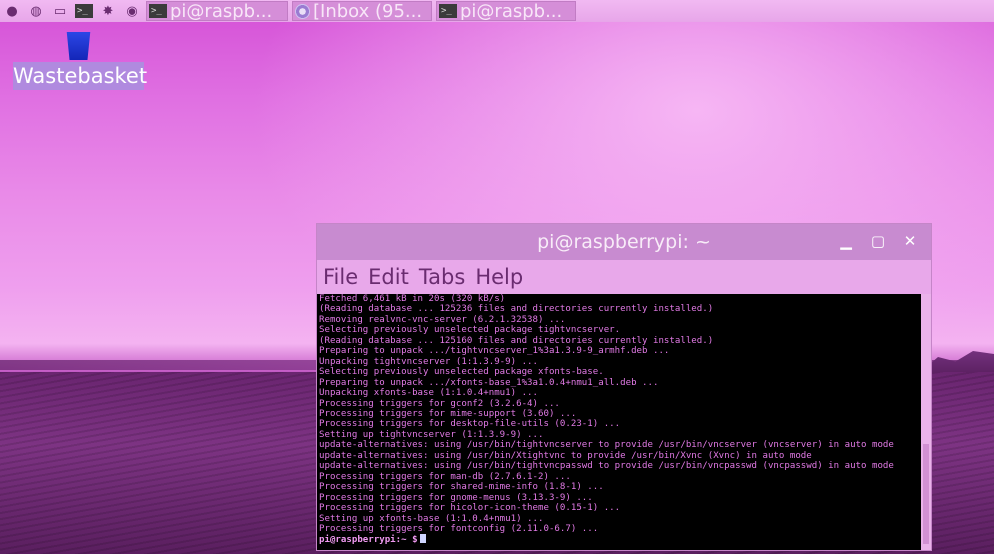 The height and width of the screenshot is (554, 994). Describe the element at coordinates (132, 11) in the screenshot. I see `wolfram-icon: ◉` at that location.